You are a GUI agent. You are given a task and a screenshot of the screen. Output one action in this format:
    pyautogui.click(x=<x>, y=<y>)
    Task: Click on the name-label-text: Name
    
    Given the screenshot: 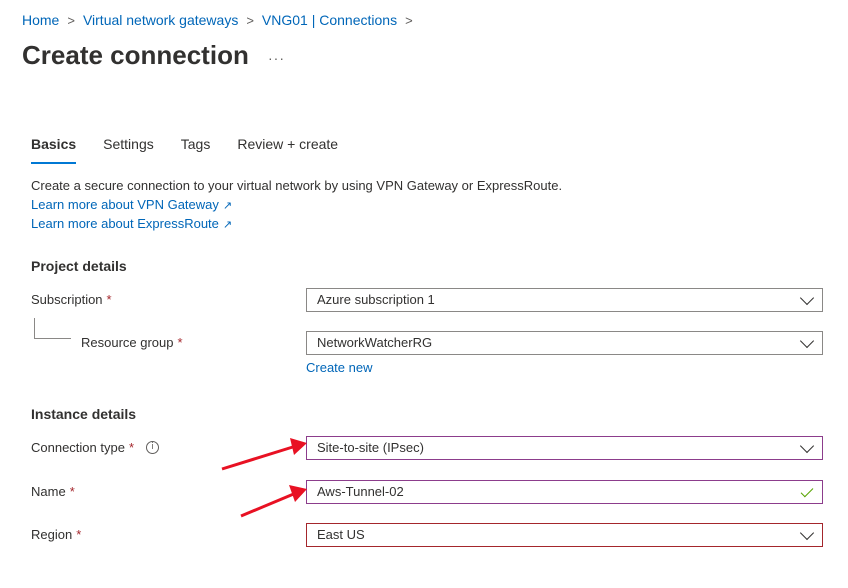 What is the action you would take?
    pyautogui.click(x=48, y=491)
    